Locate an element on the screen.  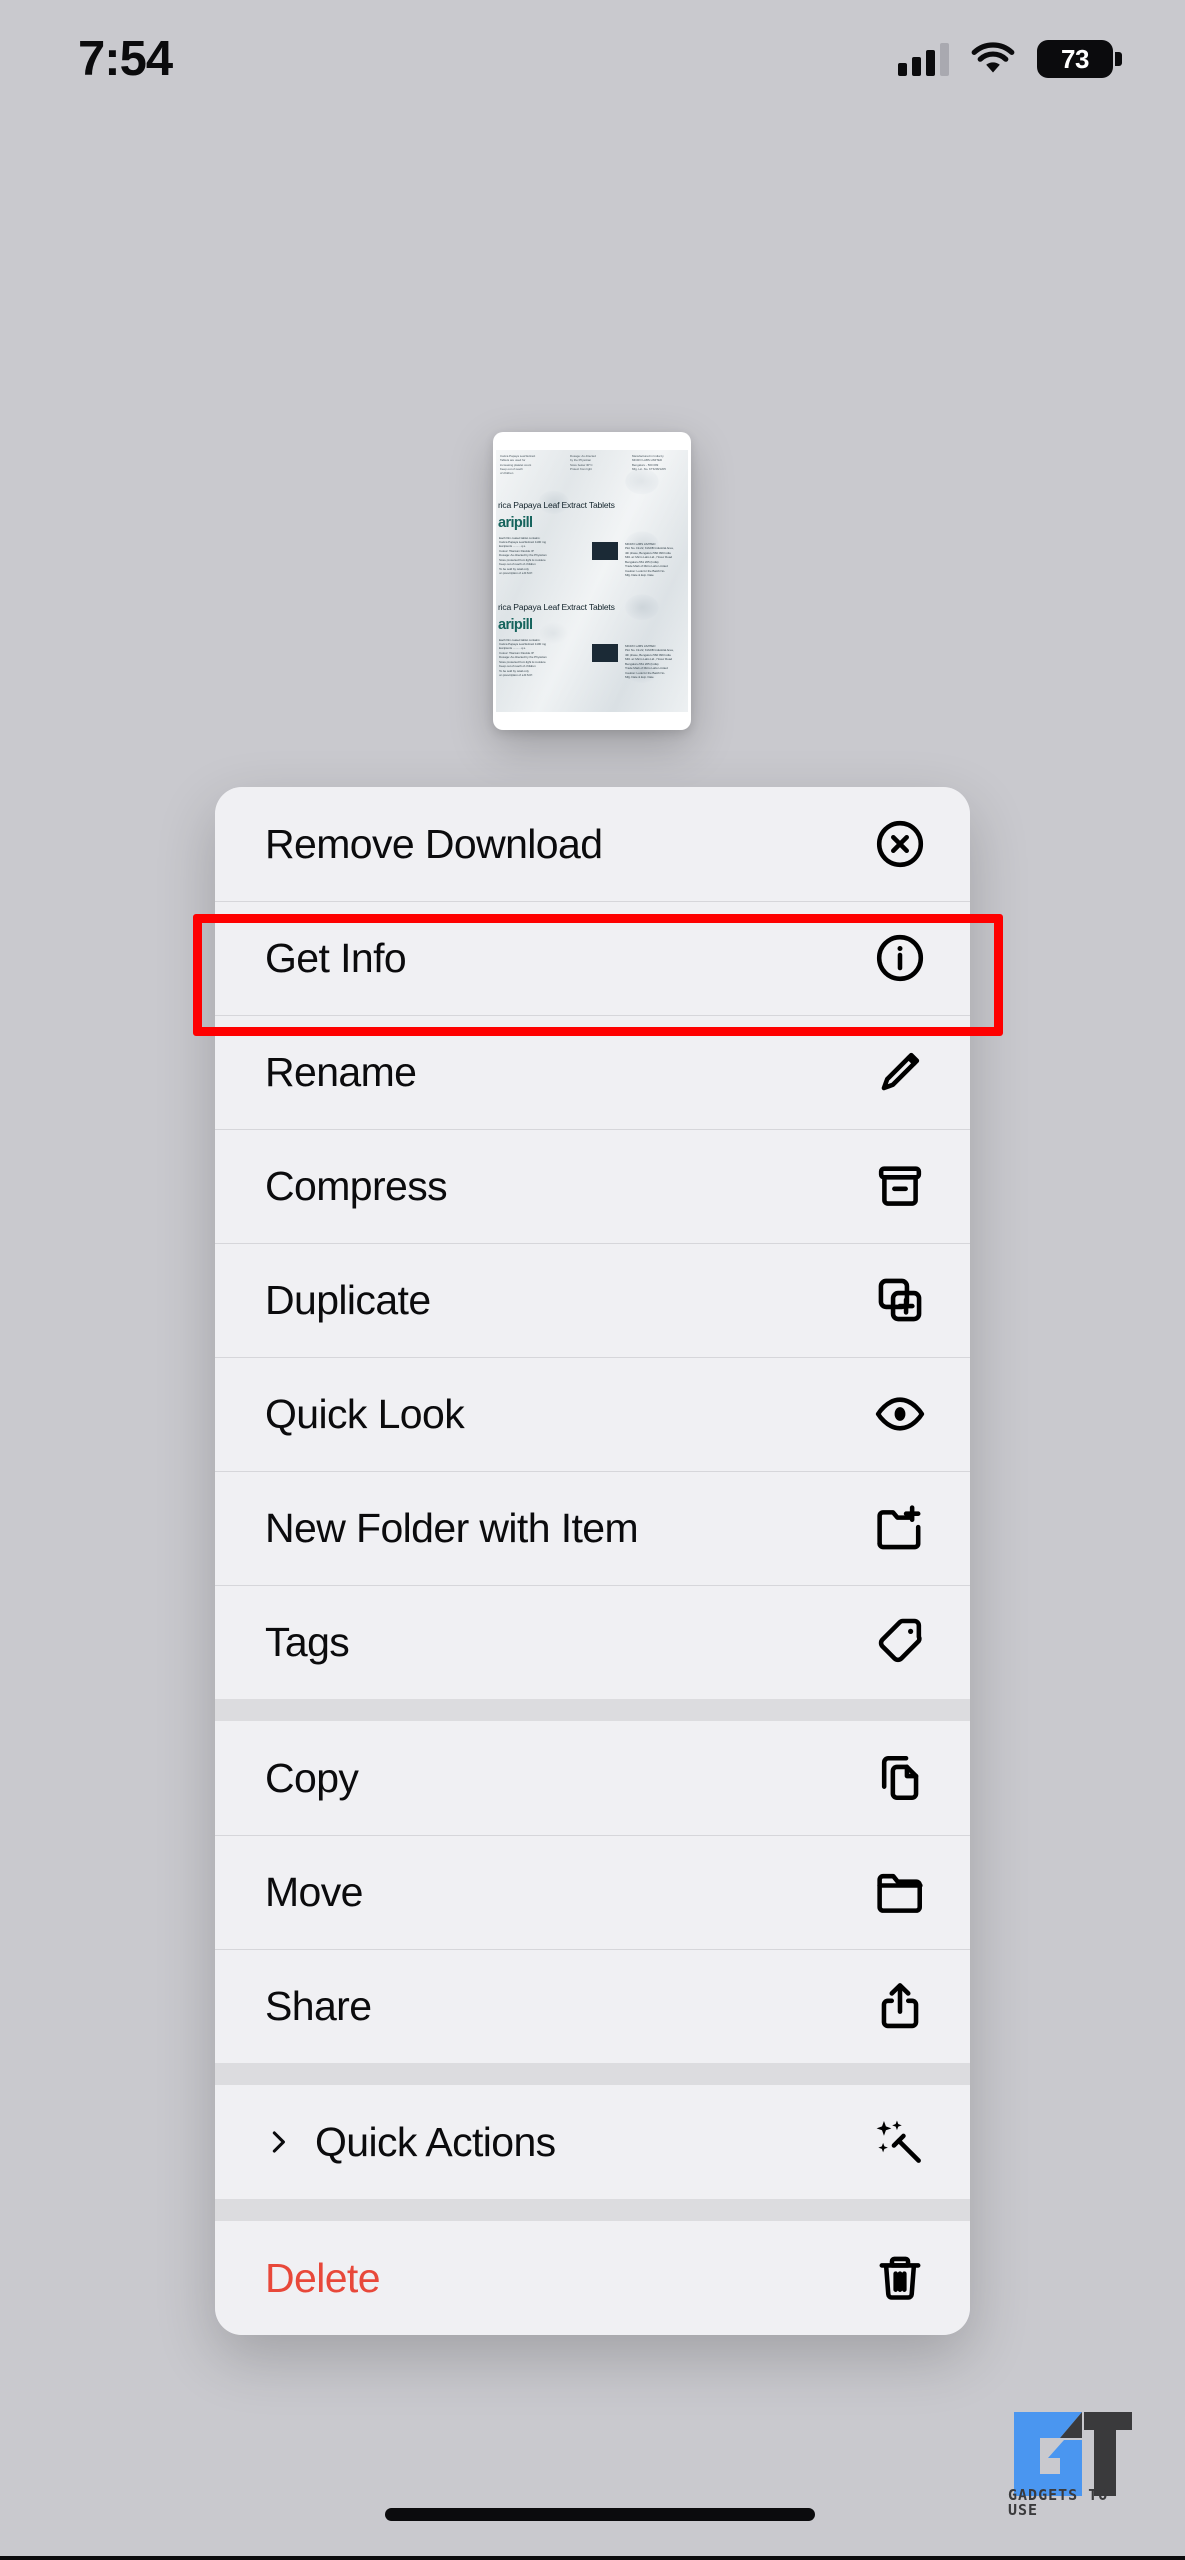
menu-item-label-wrap: Quick Actions is located at coordinates (410, 2142).